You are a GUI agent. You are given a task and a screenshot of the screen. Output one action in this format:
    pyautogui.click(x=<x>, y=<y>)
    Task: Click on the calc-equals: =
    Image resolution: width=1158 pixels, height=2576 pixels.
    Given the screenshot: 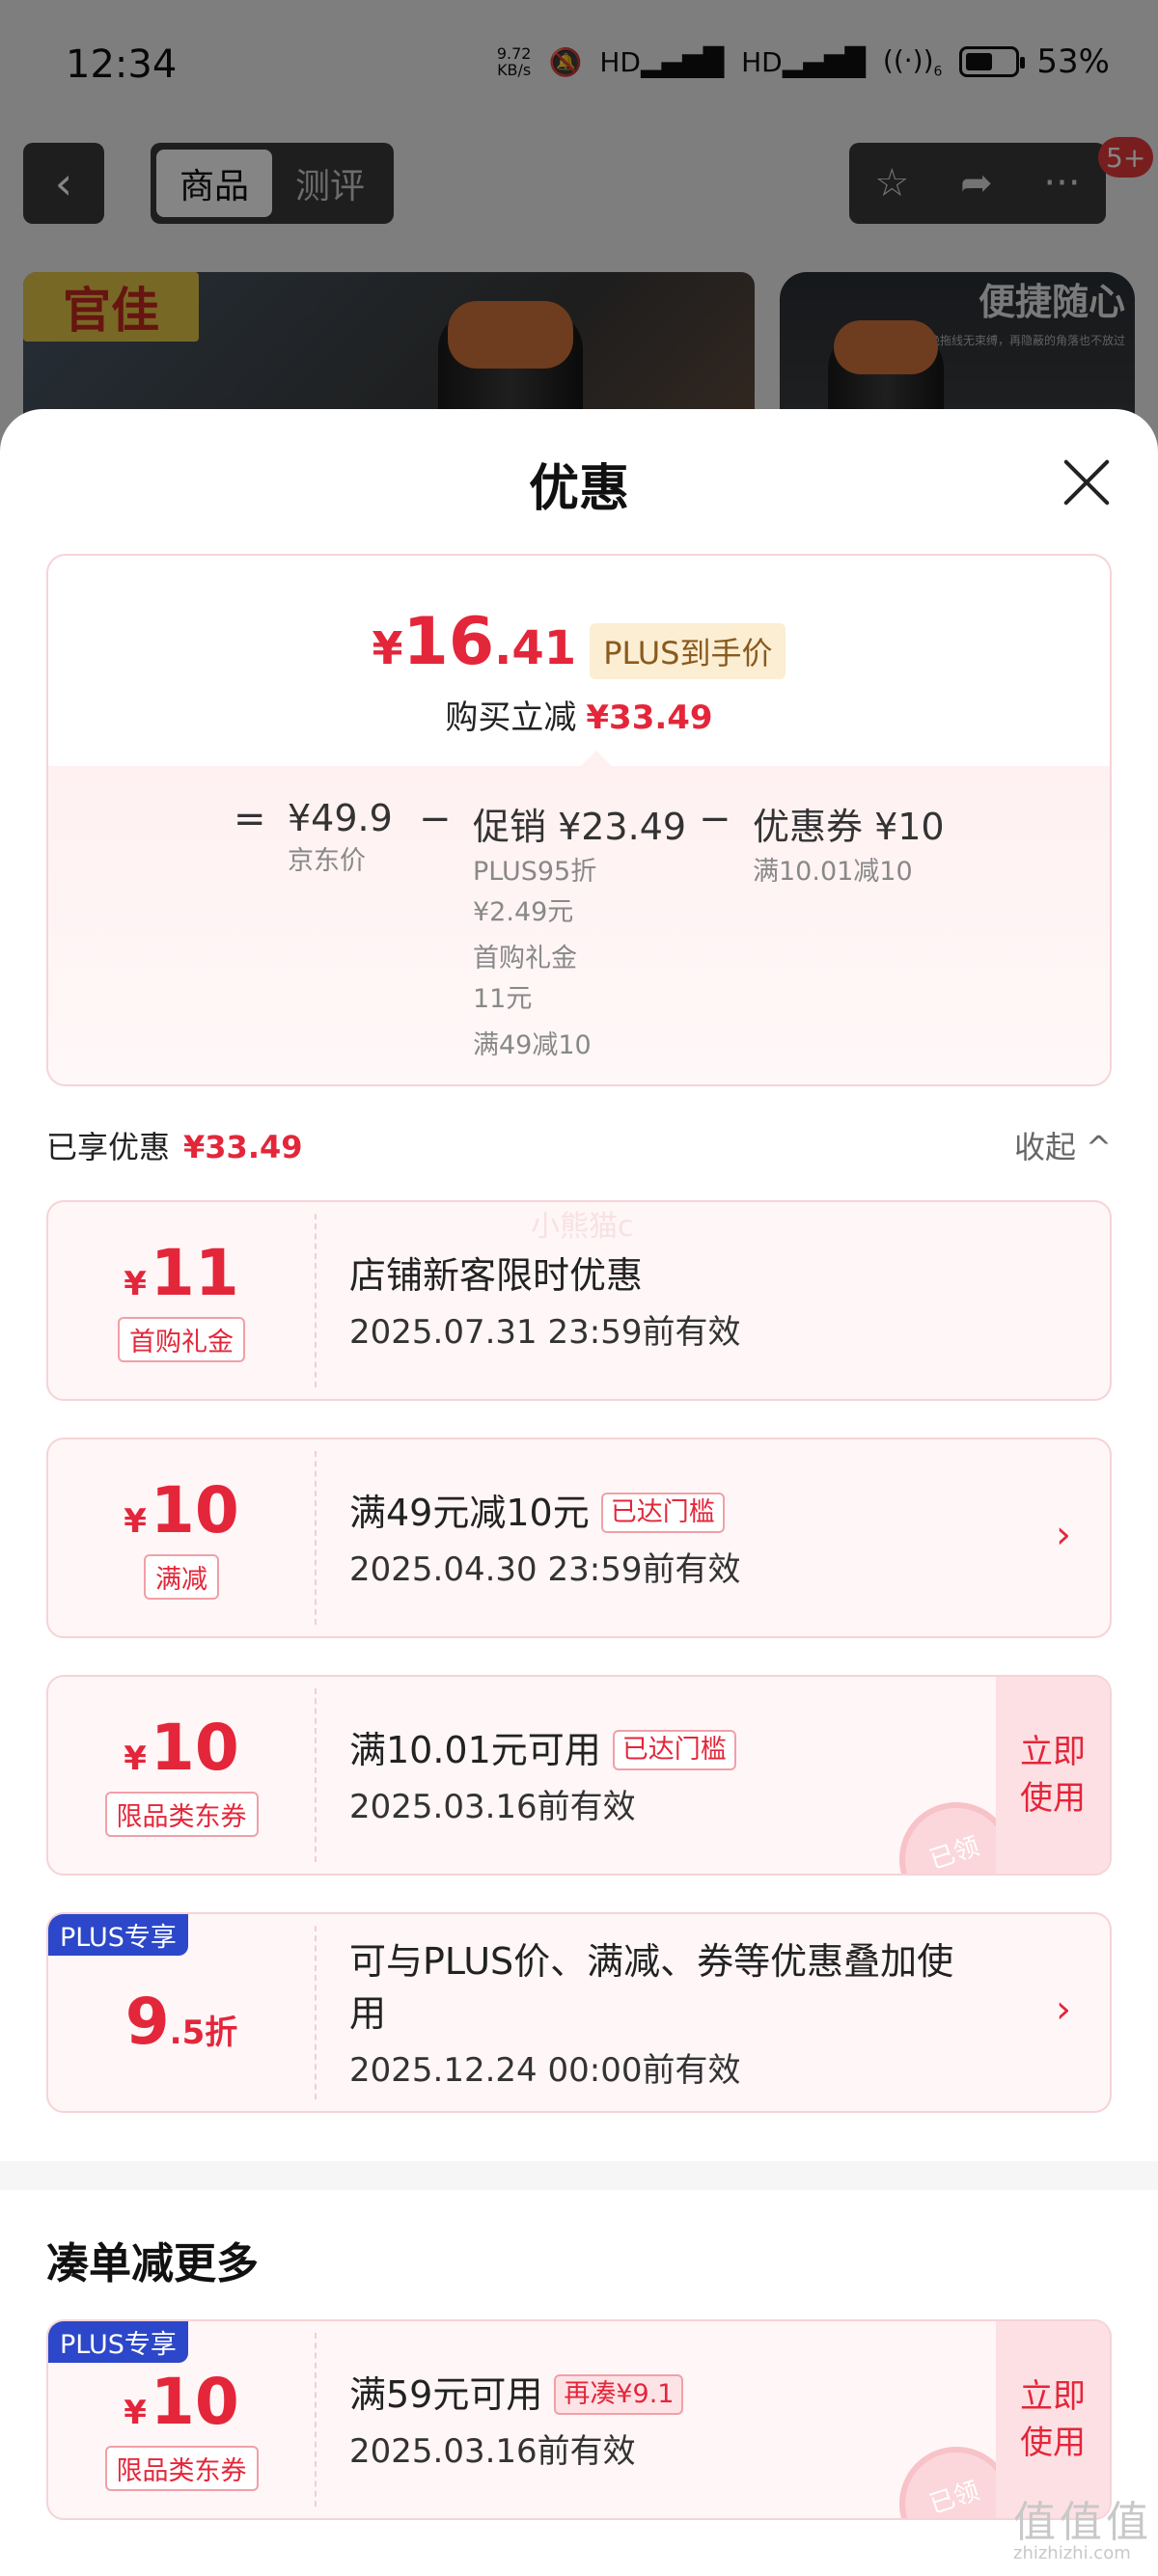 What is the action you would take?
    pyautogui.click(x=250, y=819)
    